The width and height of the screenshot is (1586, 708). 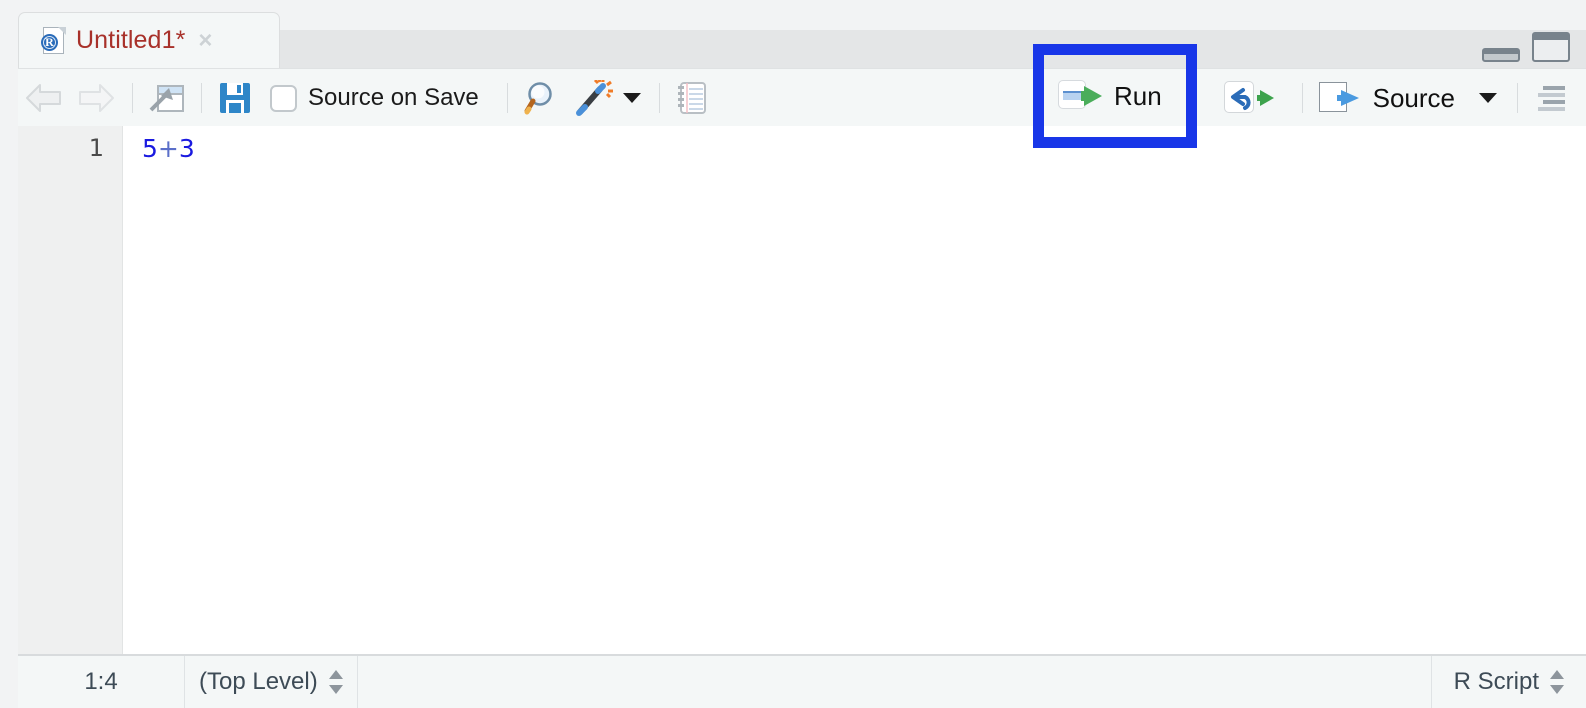 I want to click on document-outline-icon, so click(x=1551, y=98).